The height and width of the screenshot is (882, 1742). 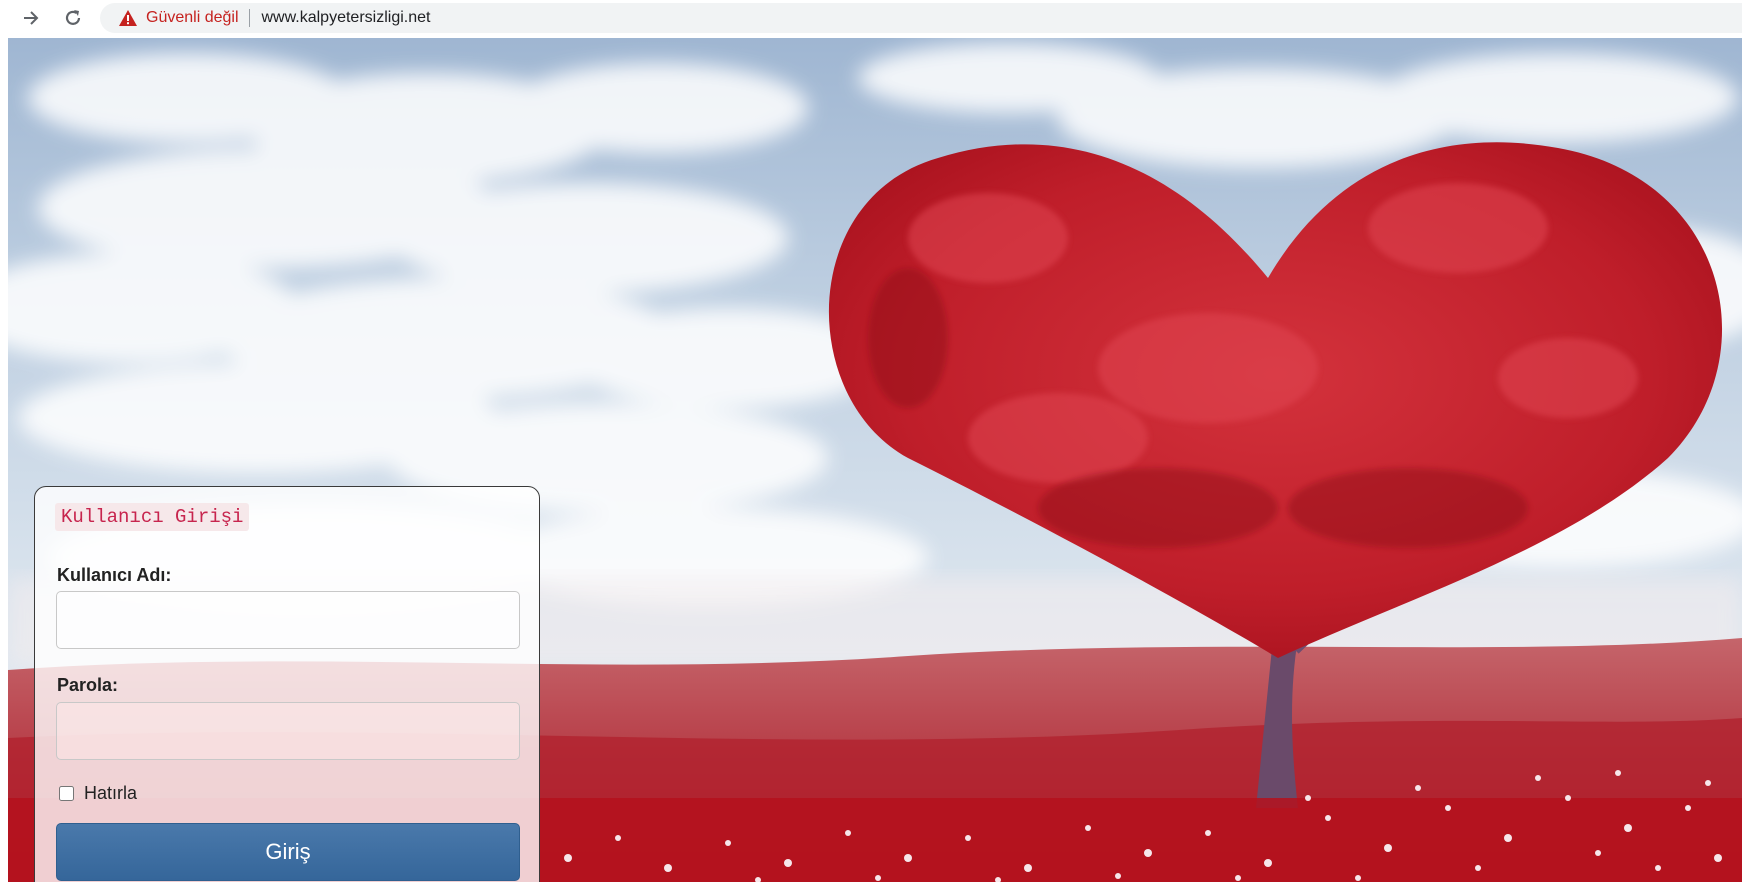 I want to click on reload-icon, so click(x=73, y=17).